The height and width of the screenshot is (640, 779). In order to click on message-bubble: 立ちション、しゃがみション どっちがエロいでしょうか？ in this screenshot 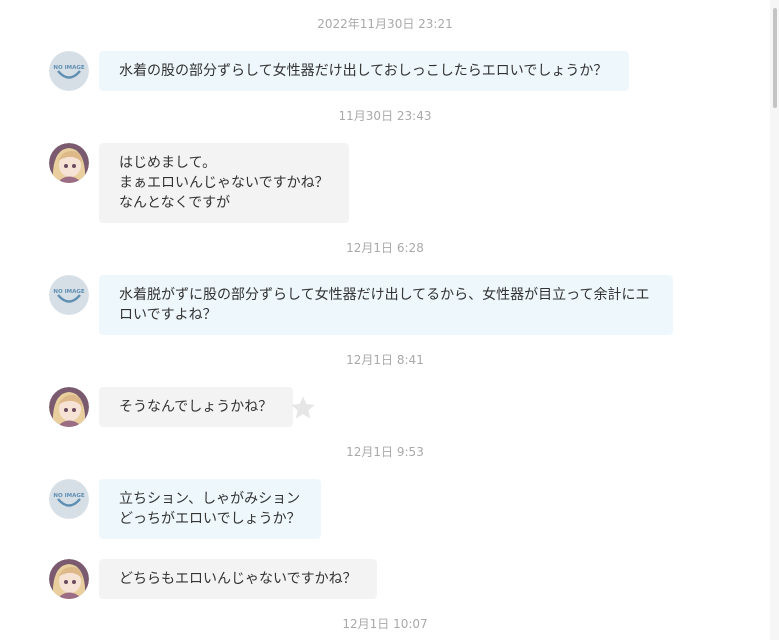, I will do `click(210, 509)`.